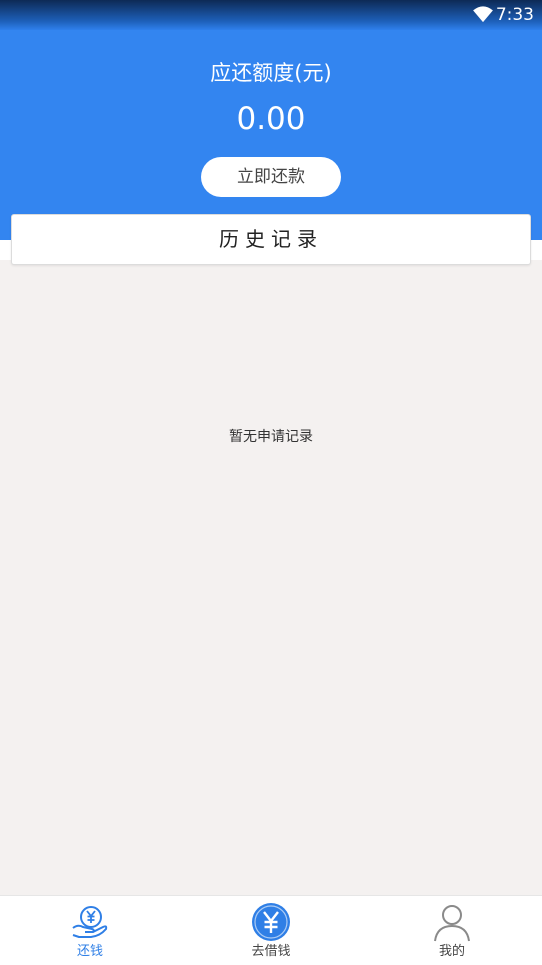 This screenshot has width=542, height=965. What do you see at coordinates (271, 951) in the screenshot?
I see `tab-borrow-label: 去借钱` at bounding box center [271, 951].